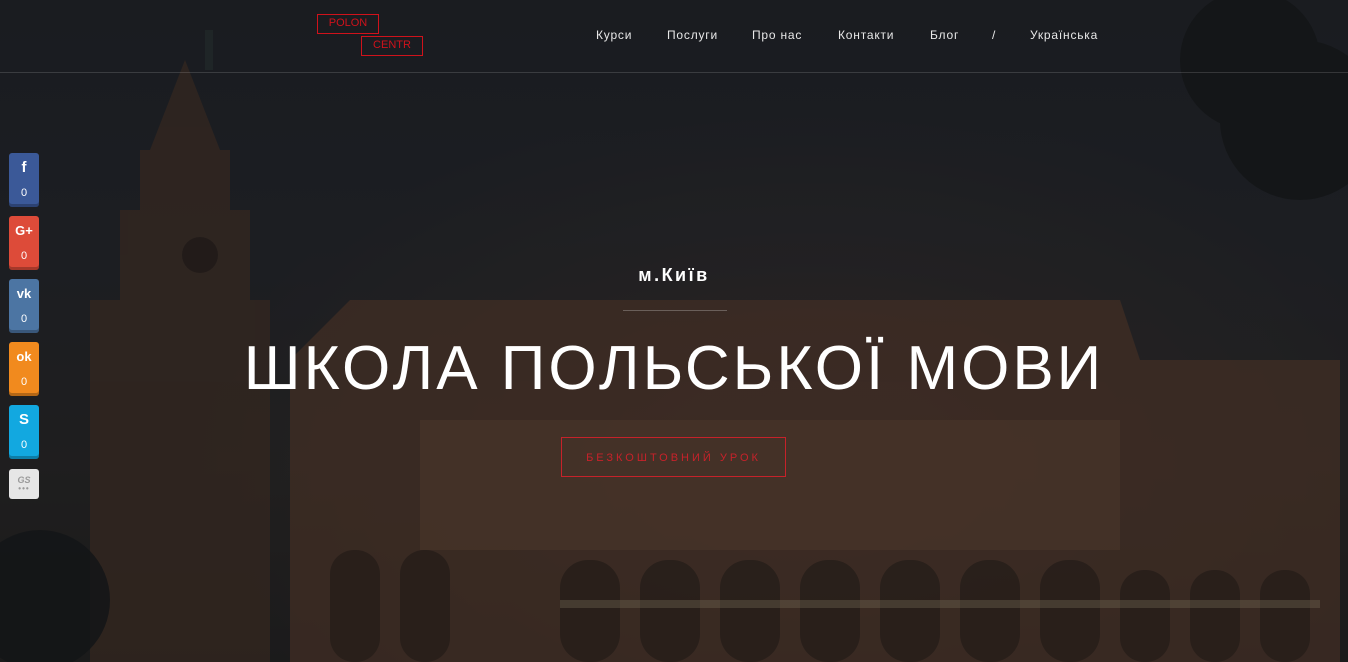 This screenshot has height=662, width=1348. What do you see at coordinates (24, 432) in the screenshot?
I see `skype-share-button: S 0` at bounding box center [24, 432].